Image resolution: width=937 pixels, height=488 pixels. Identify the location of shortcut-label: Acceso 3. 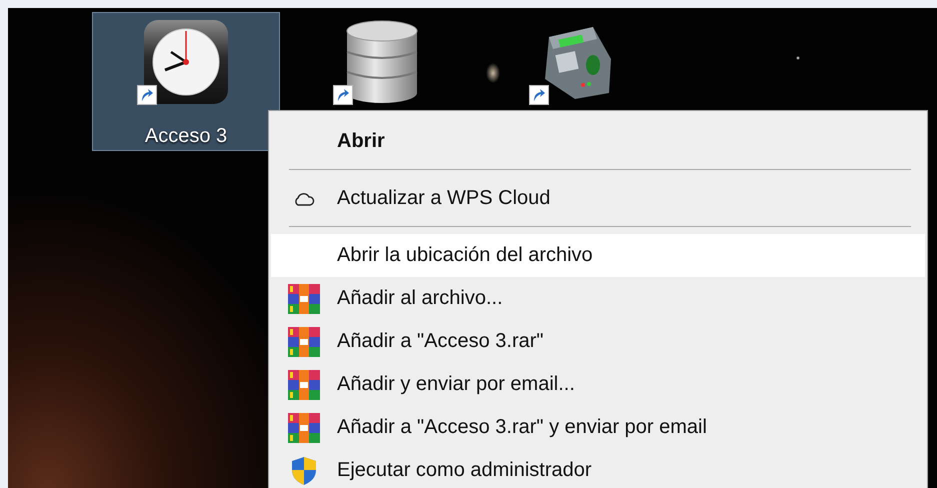
(186, 136).